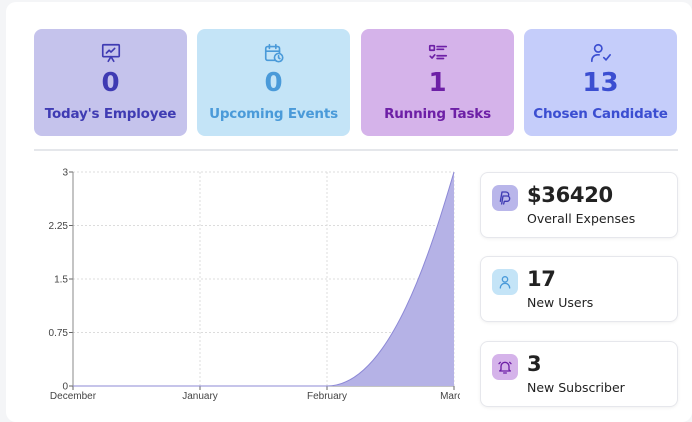 This screenshot has height=422, width=692. I want to click on bell-ring-icon, so click(505, 367).